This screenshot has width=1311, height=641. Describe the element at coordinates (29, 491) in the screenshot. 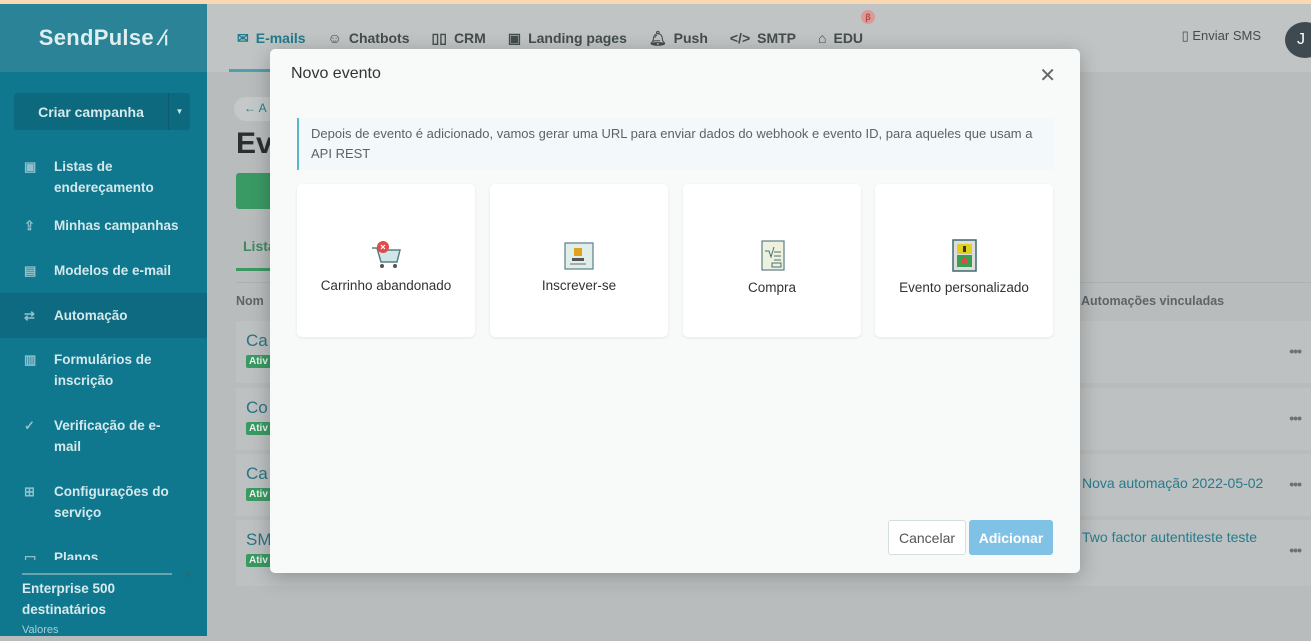

I see `settings-icon: ⊞` at that location.